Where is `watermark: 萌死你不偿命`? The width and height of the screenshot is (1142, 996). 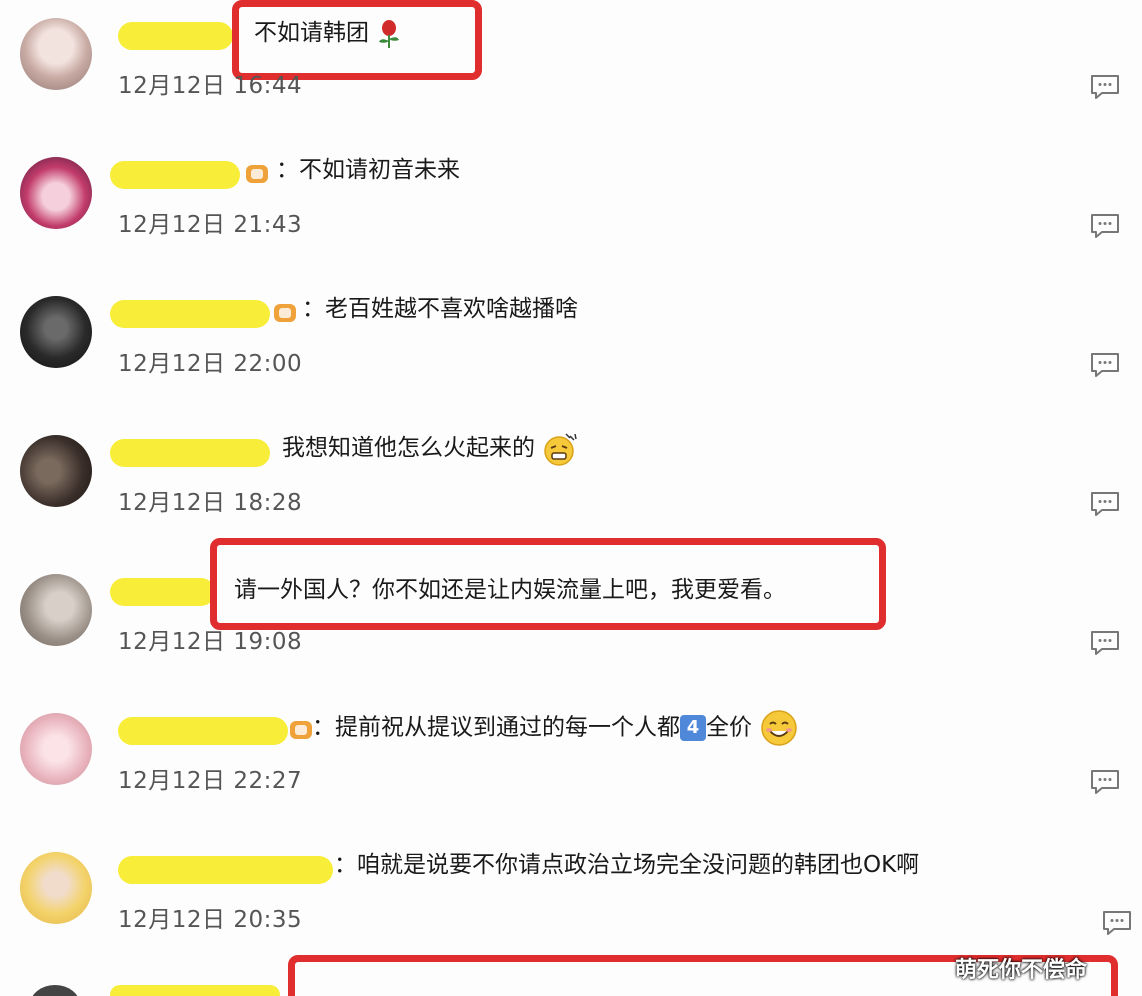
watermark: 萌死你不偿命 is located at coordinates (1021, 970).